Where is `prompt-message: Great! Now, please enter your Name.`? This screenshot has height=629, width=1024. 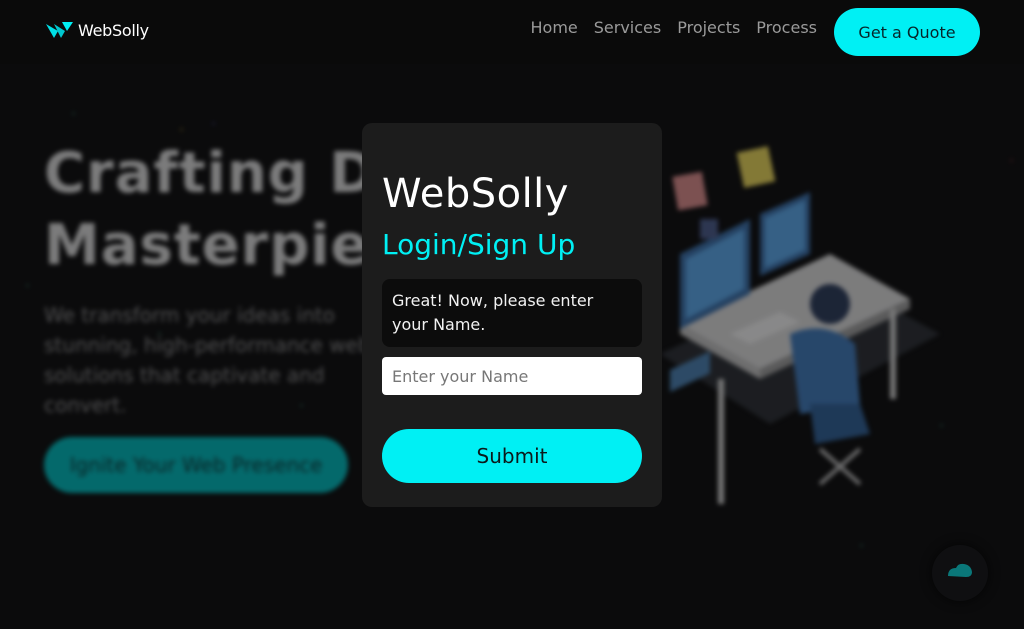
prompt-message: Great! Now, please enter your Name. is located at coordinates (512, 313).